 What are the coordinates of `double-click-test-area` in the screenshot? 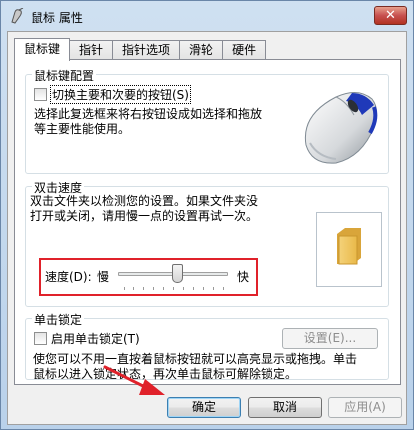 It's located at (349, 249).